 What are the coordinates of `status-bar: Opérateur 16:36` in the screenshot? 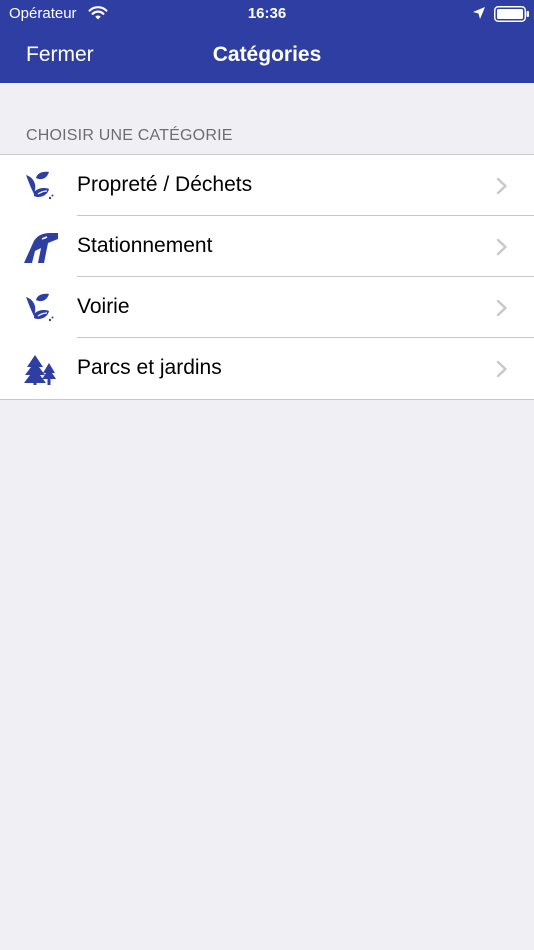 It's located at (267, 14).